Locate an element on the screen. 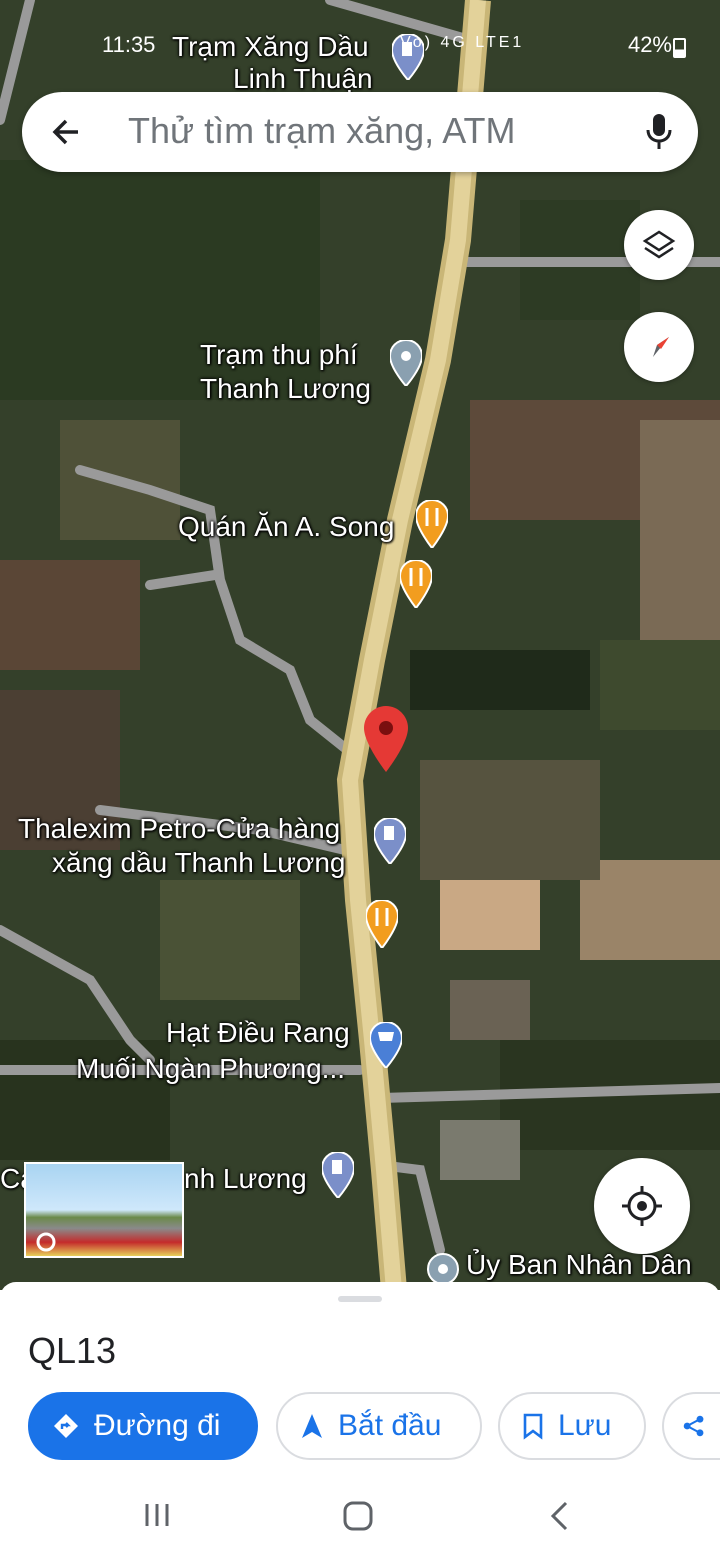  street-view-thumbnail is located at coordinates (104, 1210).